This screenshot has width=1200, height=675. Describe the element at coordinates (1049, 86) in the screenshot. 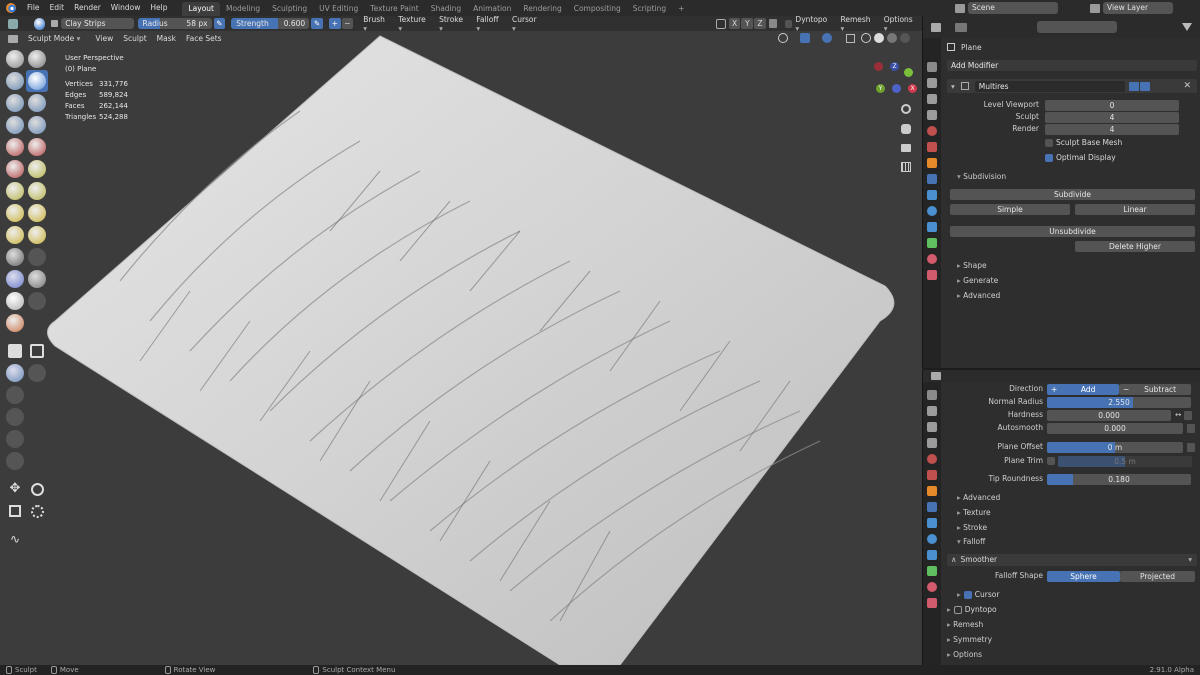

I see `modifier-name-field: Multires` at that location.